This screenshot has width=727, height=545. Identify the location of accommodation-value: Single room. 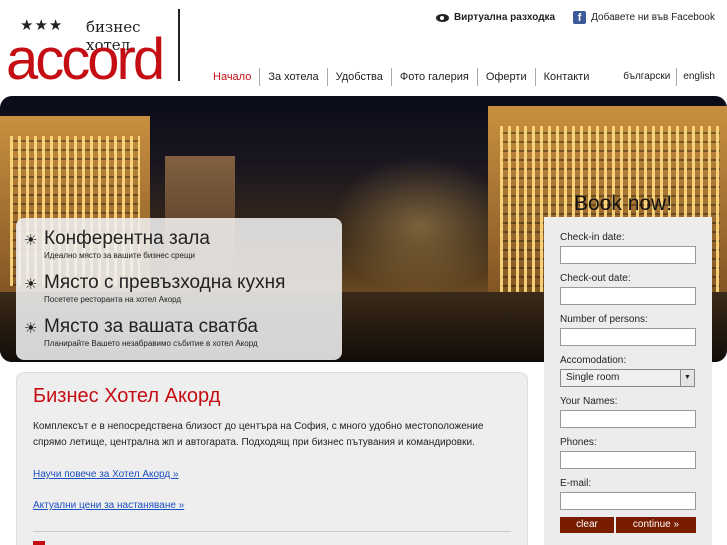
(593, 377).